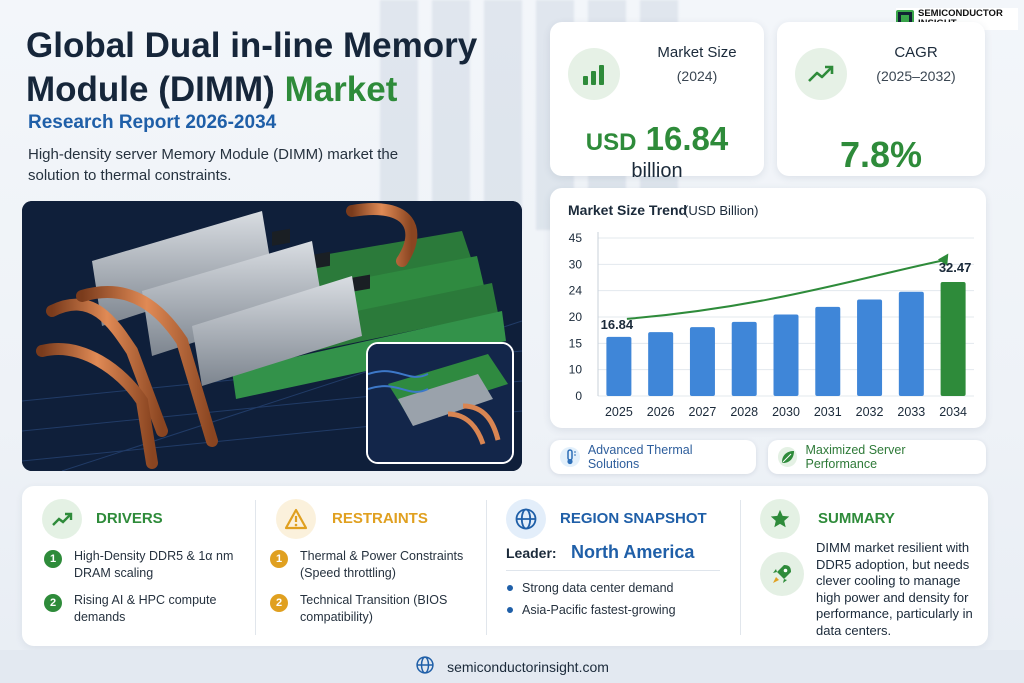 This screenshot has height=683, width=1024. Describe the element at coordinates (633, 552) in the screenshot. I see `region-leader-value: North America` at that location.